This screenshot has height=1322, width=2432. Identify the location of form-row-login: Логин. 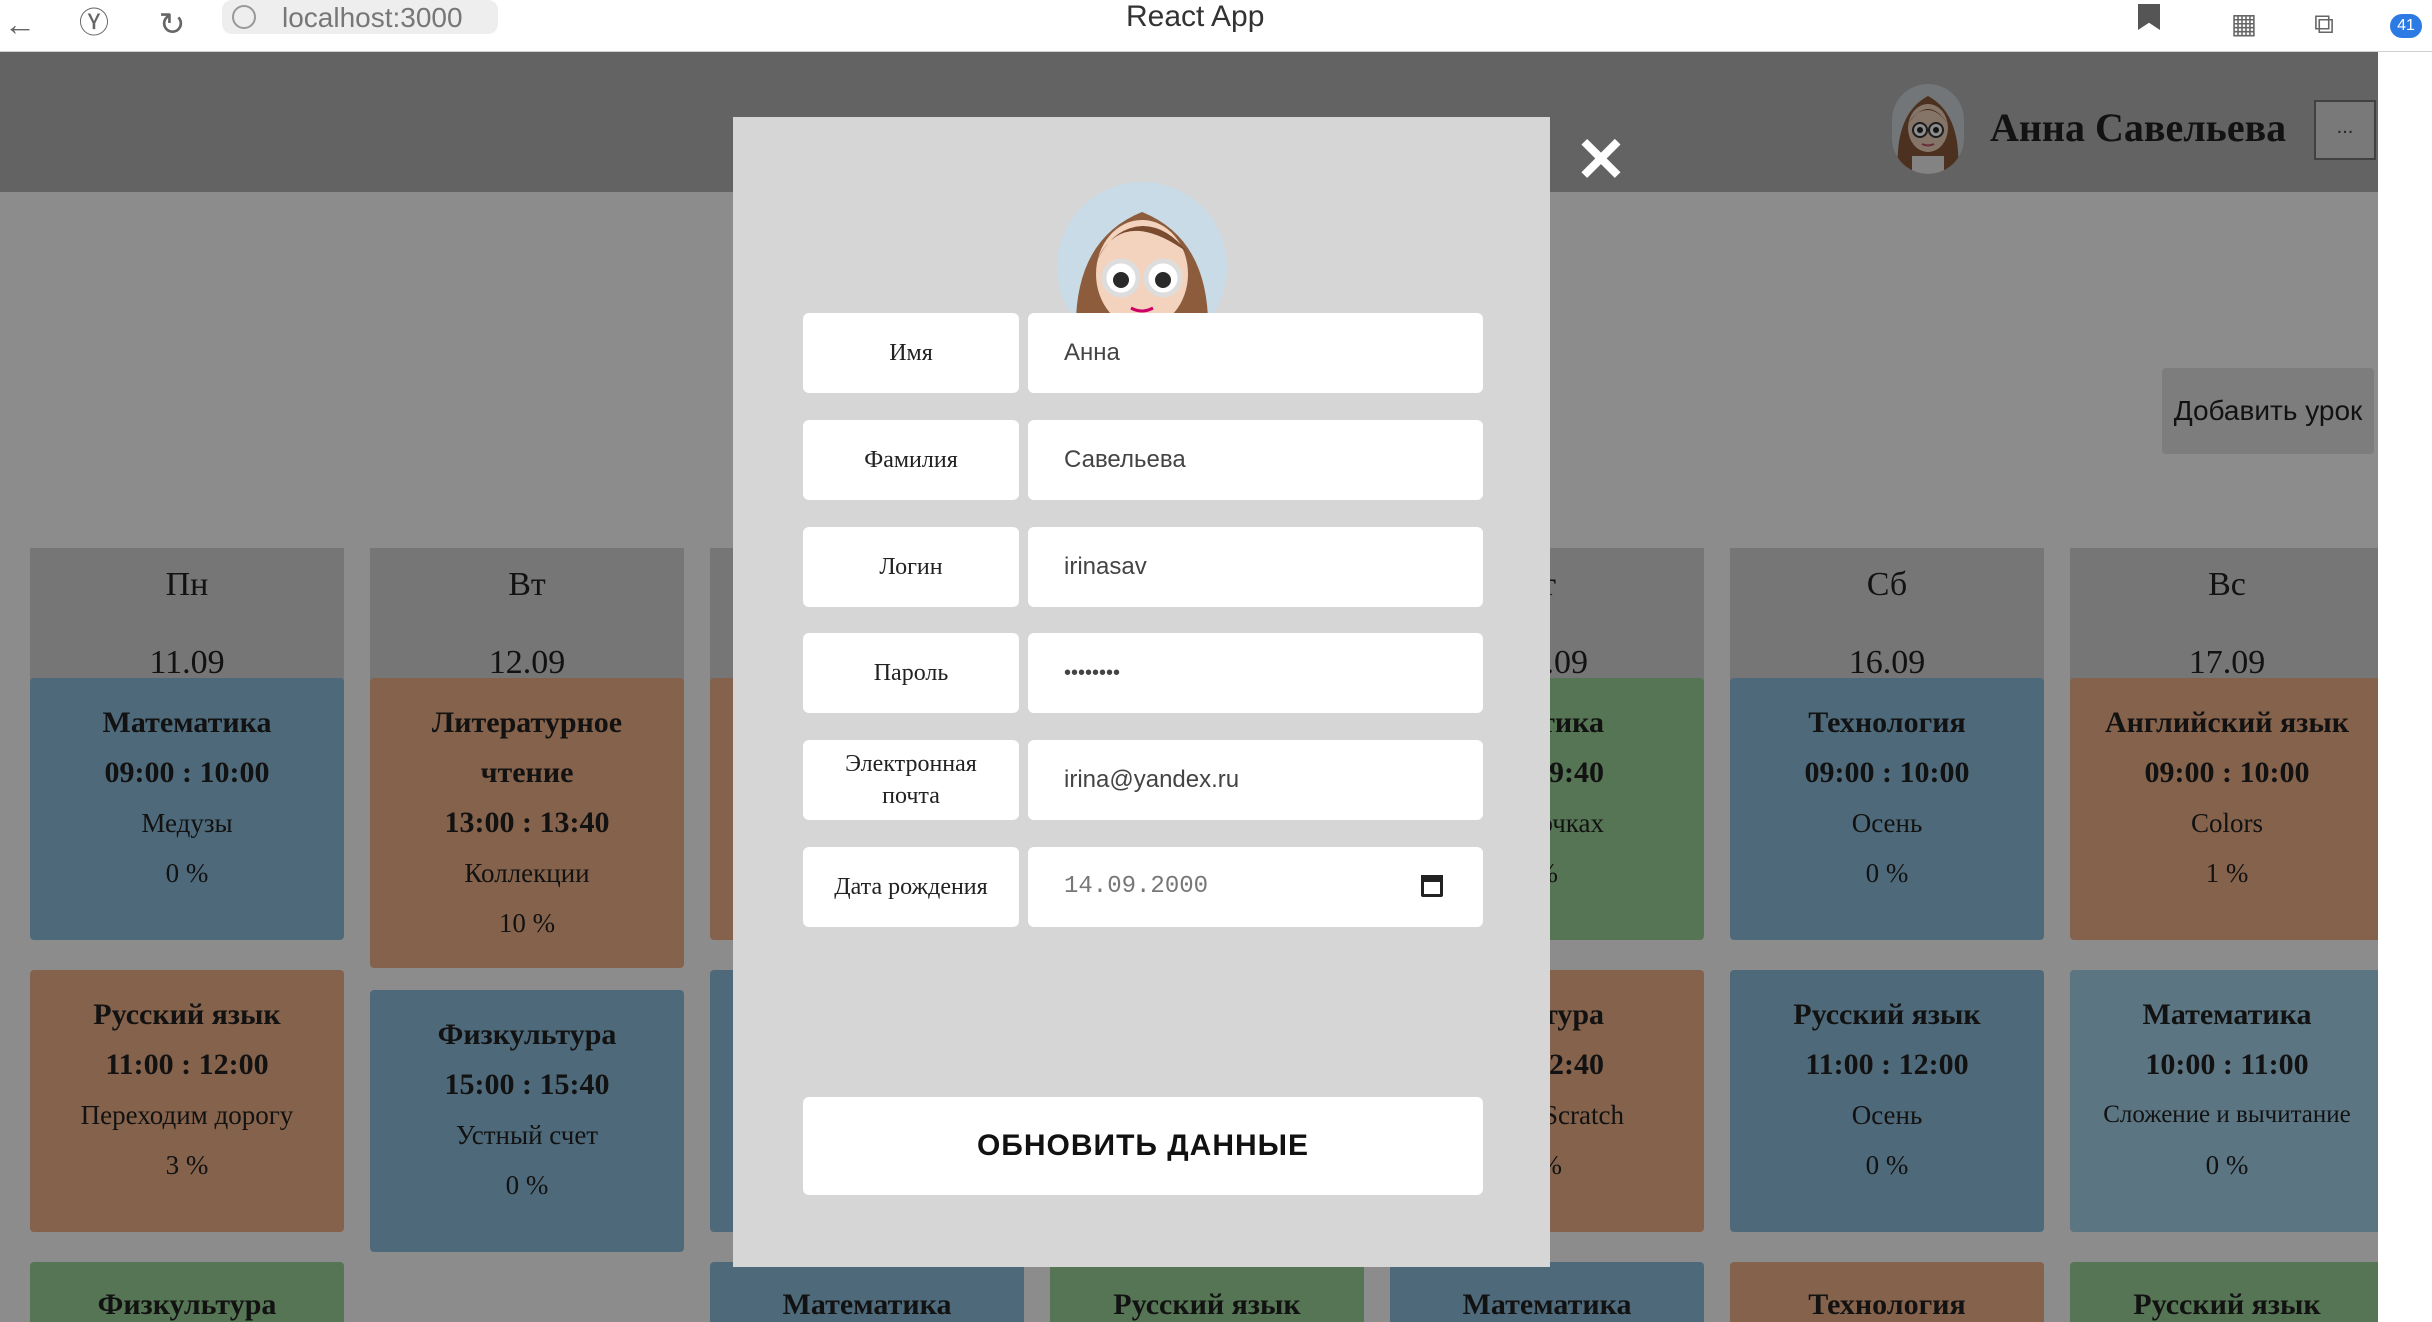
(1143, 567).